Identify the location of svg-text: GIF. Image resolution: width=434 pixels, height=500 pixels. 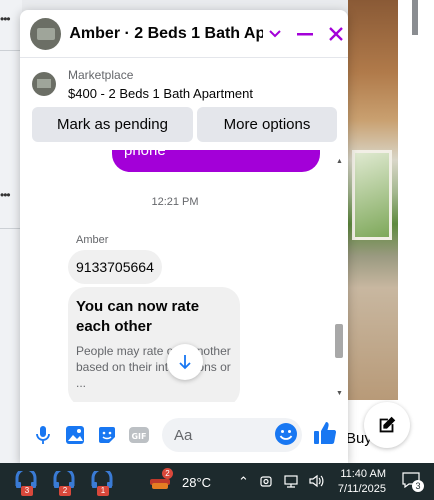
(138, 436).